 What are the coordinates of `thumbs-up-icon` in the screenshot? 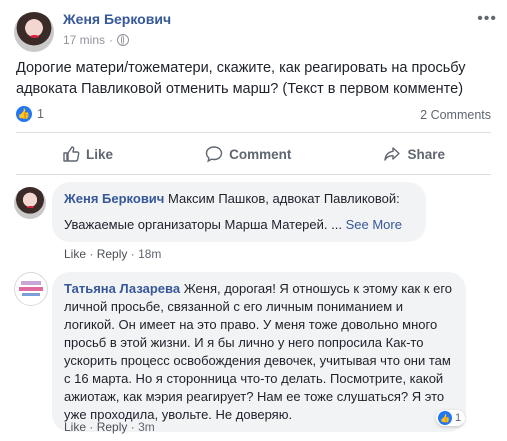 It's located at (71, 154).